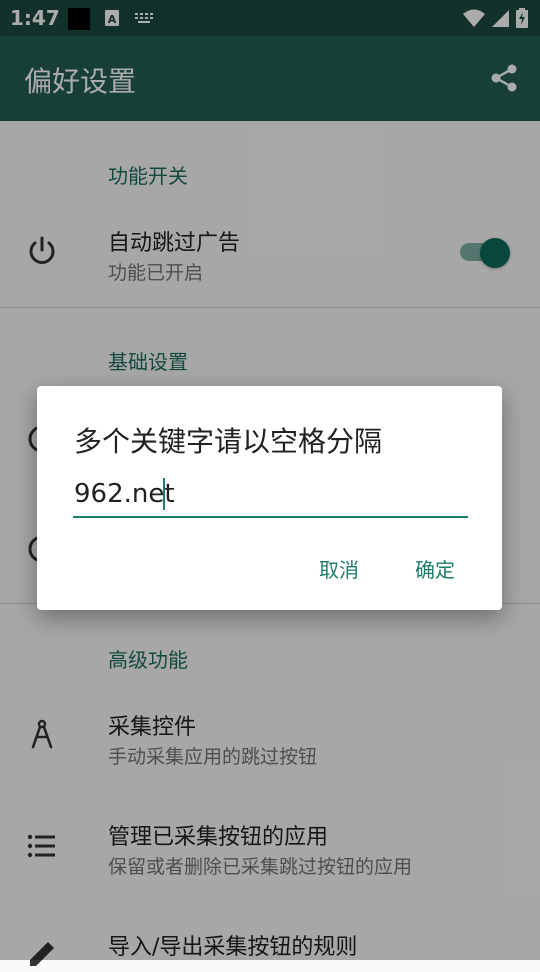 The height and width of the screenshot is (972, 540). I want to click on cancel-button: 取消, so click(339, 568).